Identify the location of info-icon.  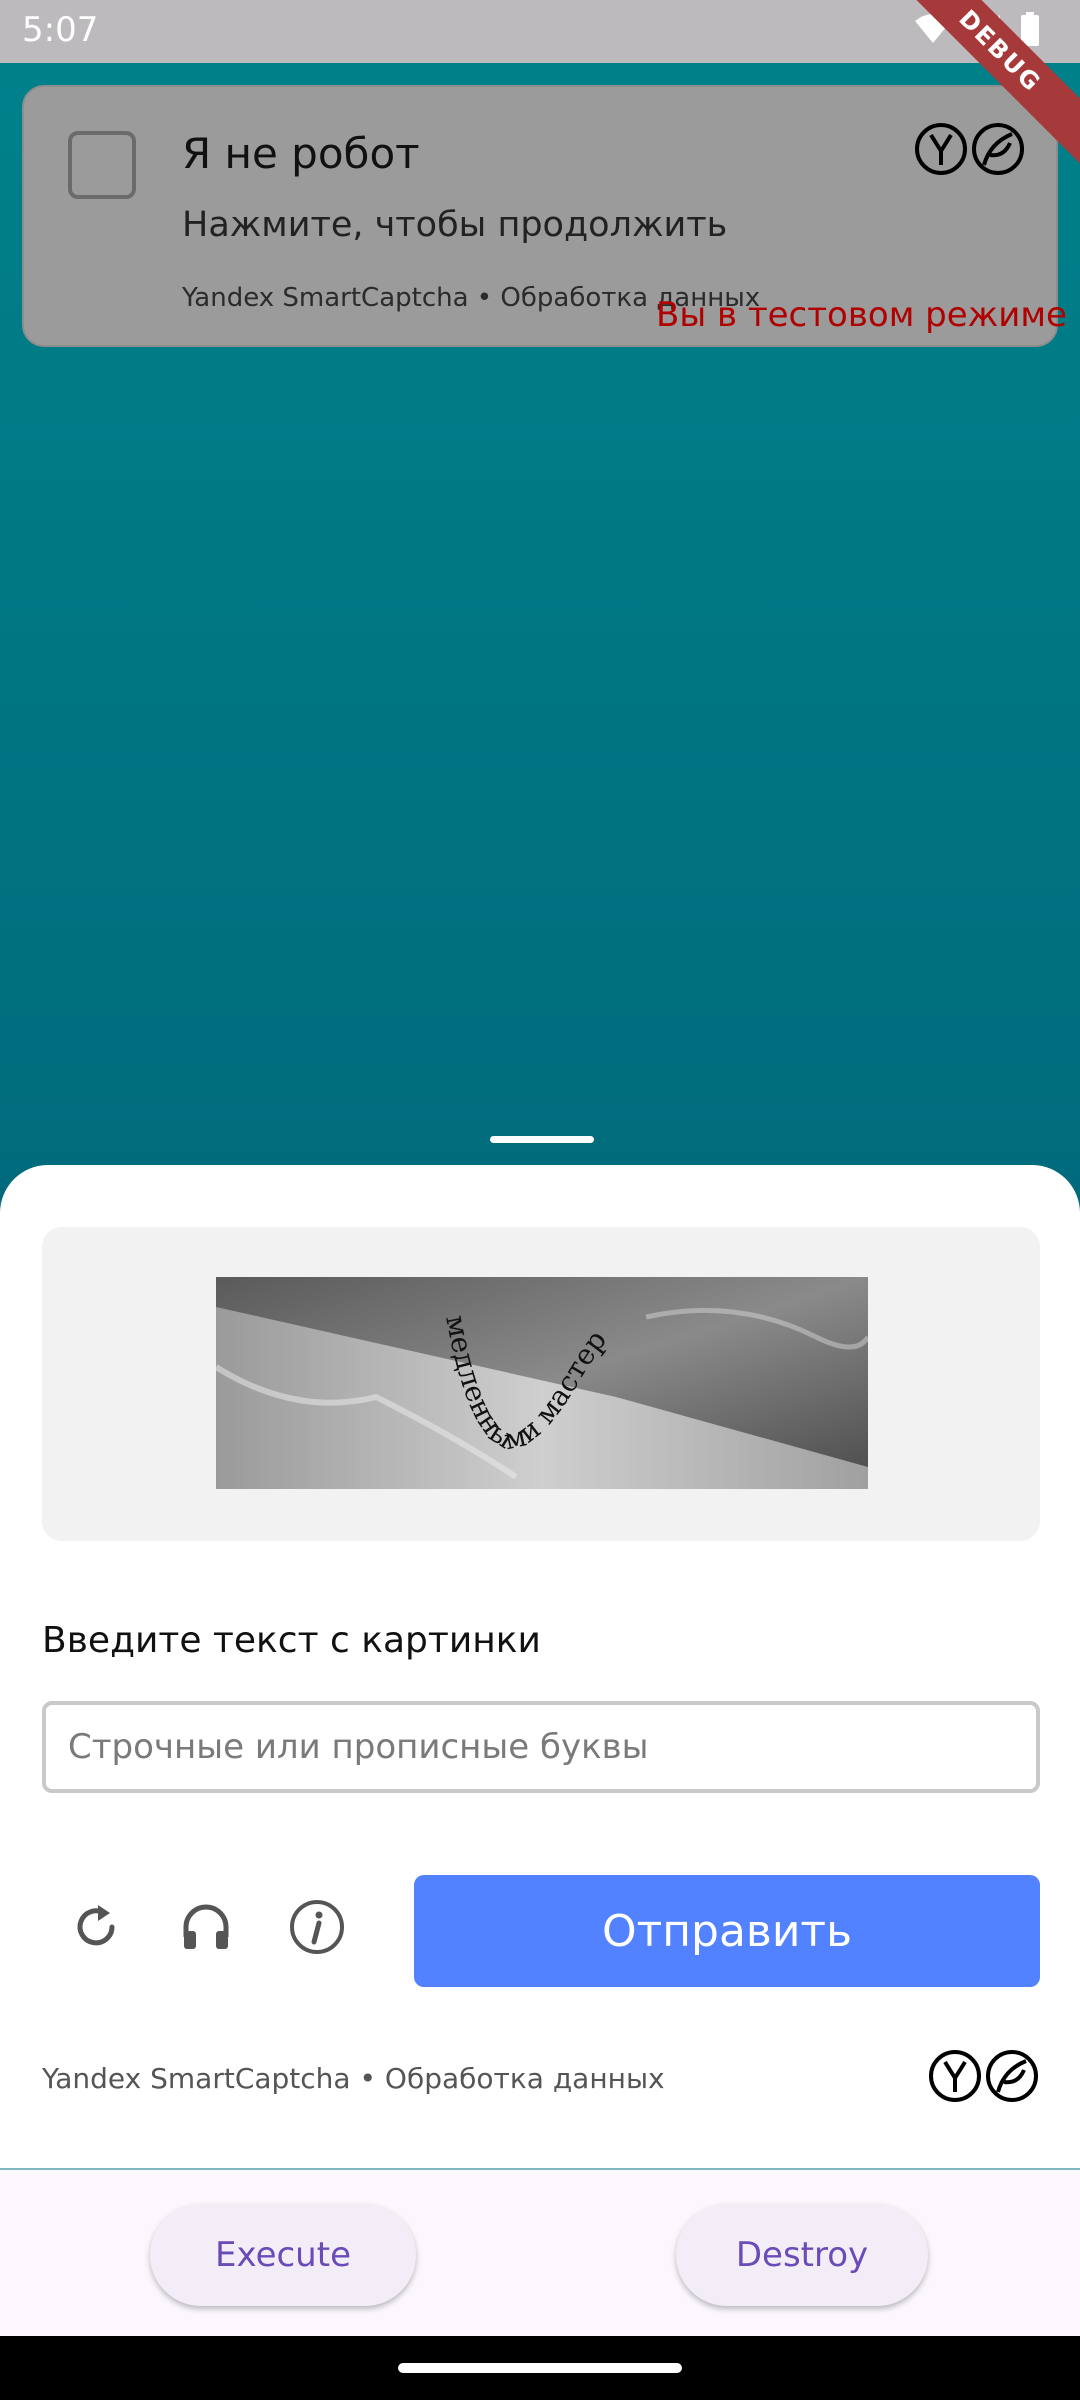
(317, 1927).